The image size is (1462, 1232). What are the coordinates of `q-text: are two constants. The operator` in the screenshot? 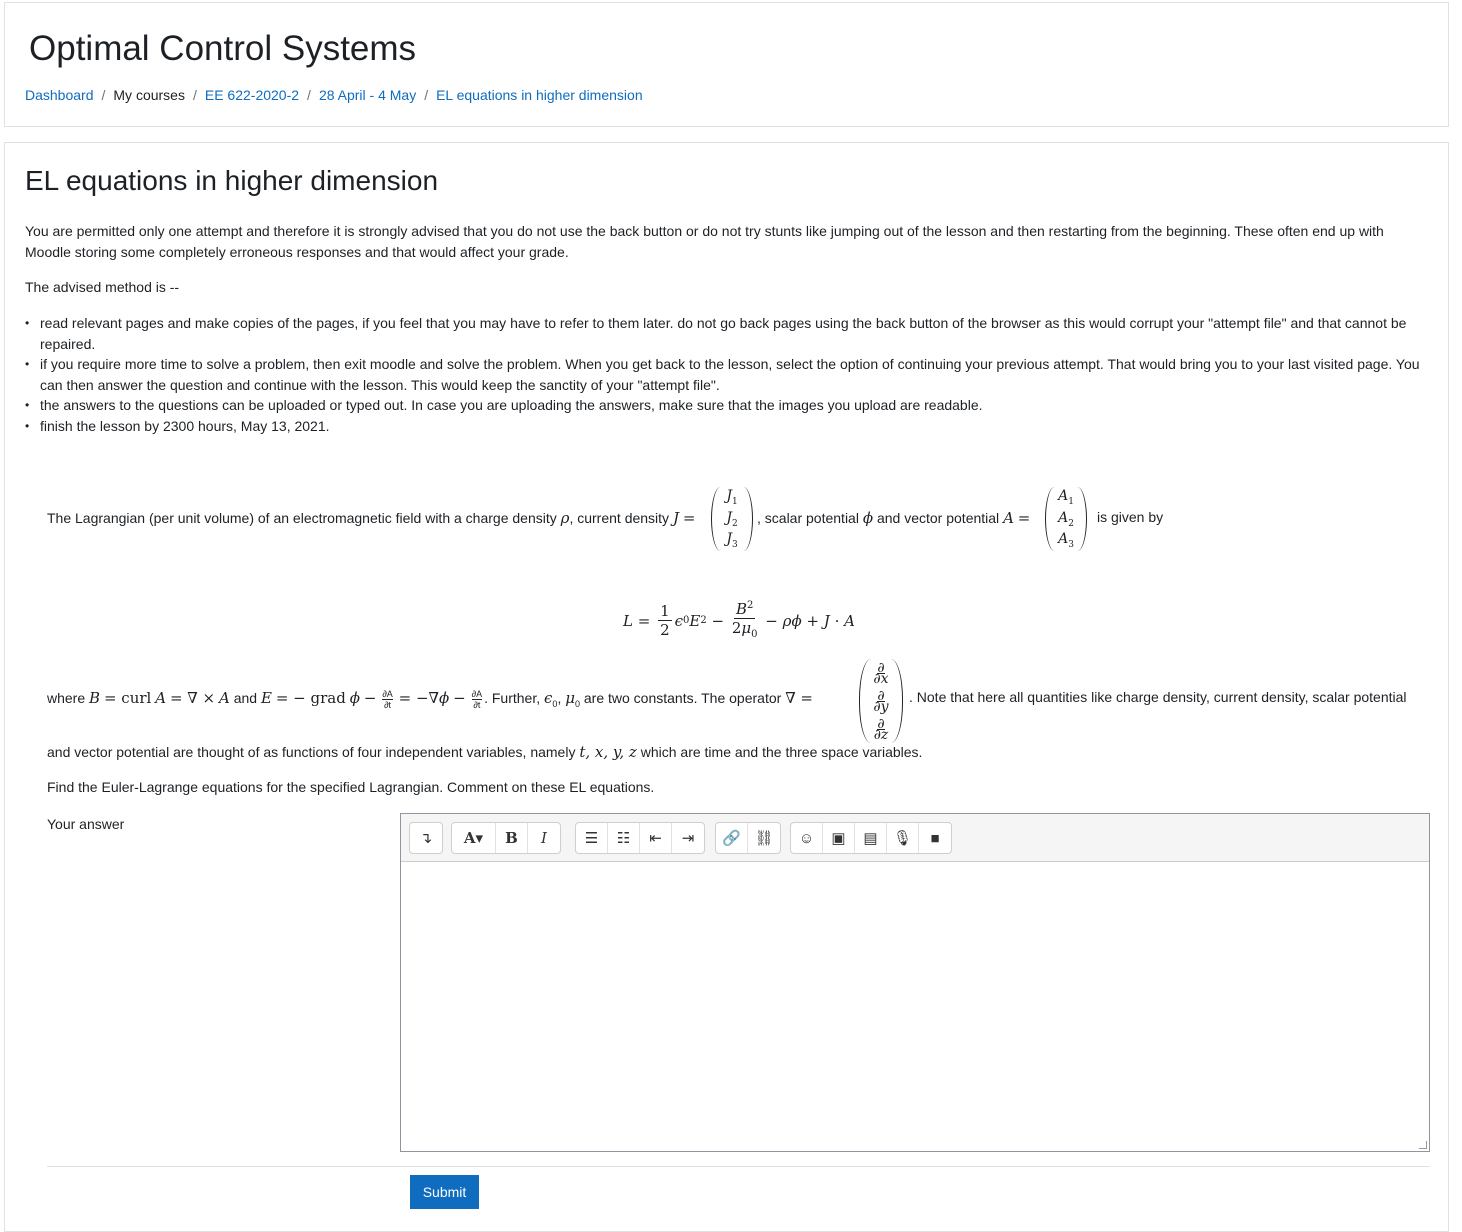 It's located at (682, 698).